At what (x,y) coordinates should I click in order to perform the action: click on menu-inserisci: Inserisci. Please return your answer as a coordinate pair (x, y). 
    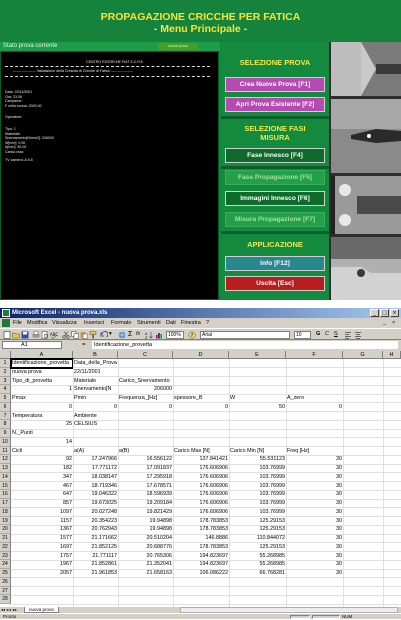
    Looking at the image, I should click on (94, 323).